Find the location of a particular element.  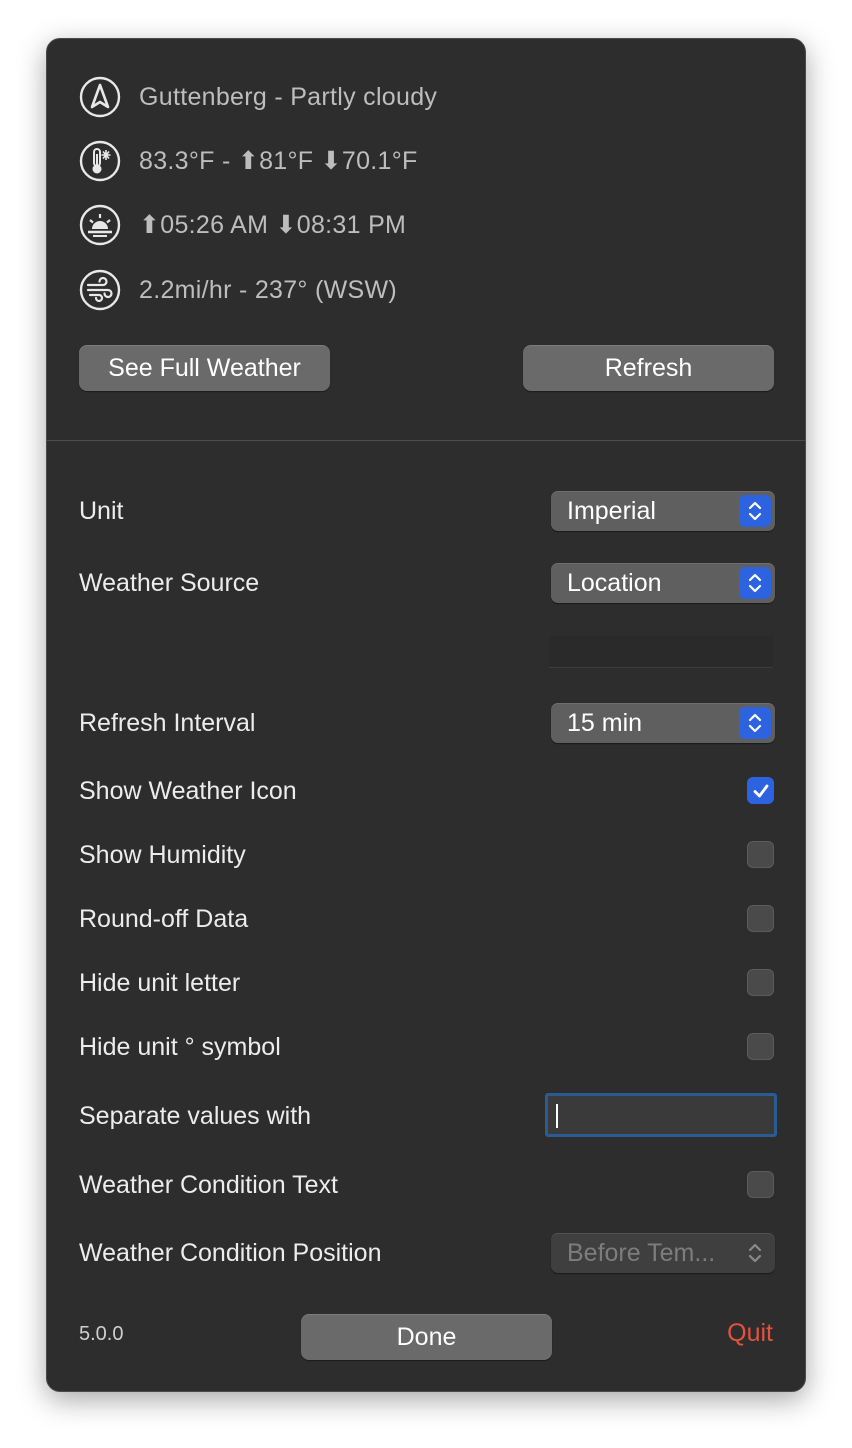

wind-text: 2.2mi/hr - 237° (WSW) is located at coordinates (268, 289).